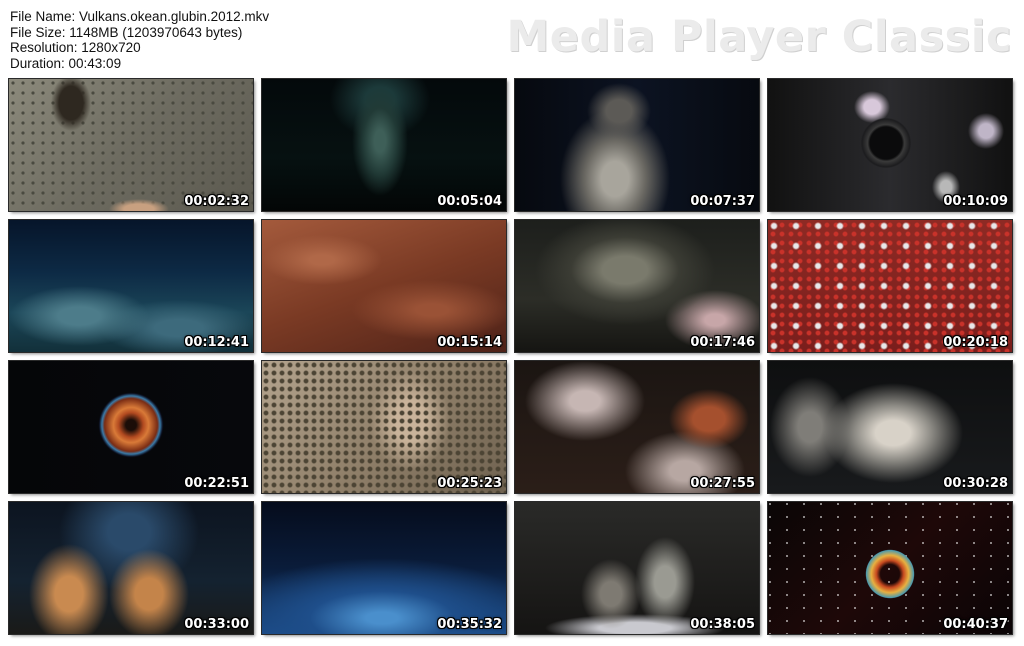 This screenshot has height=646, width=1024. I want to click on thumbnail-timestamp: 00:10:09, so click(975, 201).